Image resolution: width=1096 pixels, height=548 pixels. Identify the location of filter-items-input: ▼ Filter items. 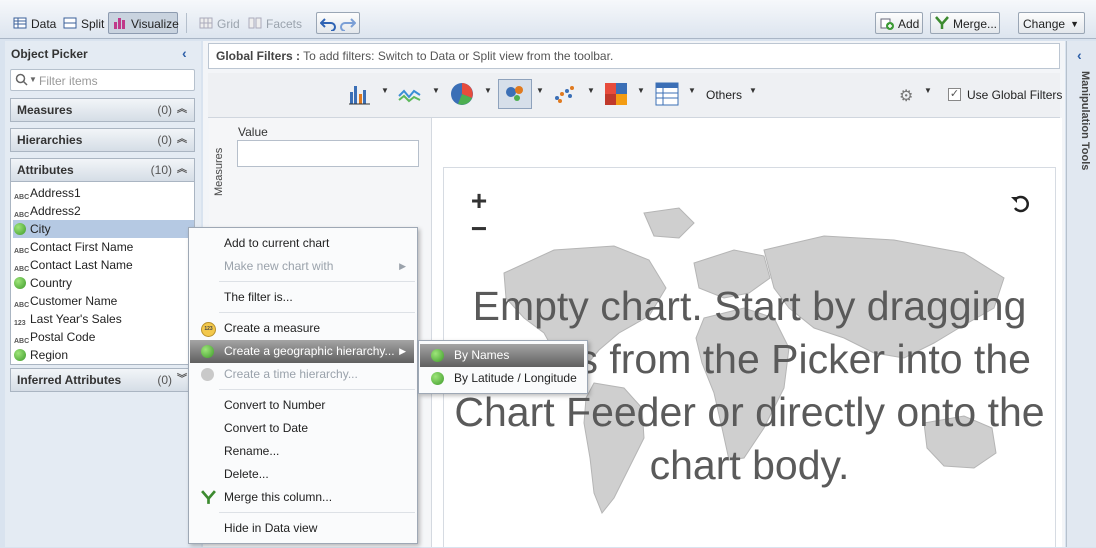
(102, 80).